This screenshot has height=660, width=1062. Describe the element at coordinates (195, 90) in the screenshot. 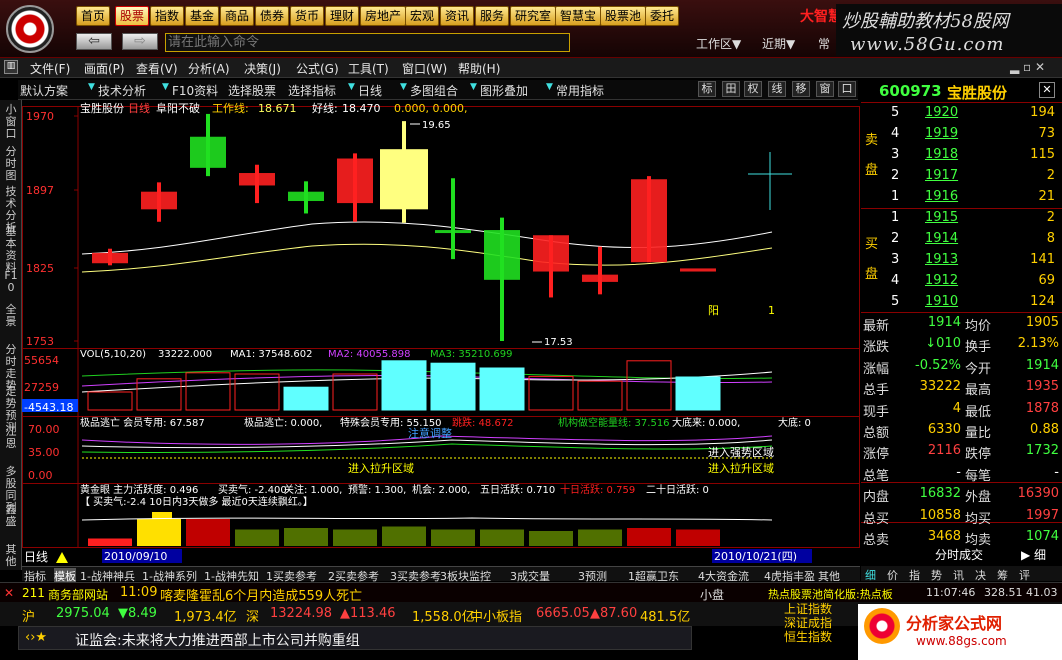

I see `toolbar-item-2: F10资料` at that location.